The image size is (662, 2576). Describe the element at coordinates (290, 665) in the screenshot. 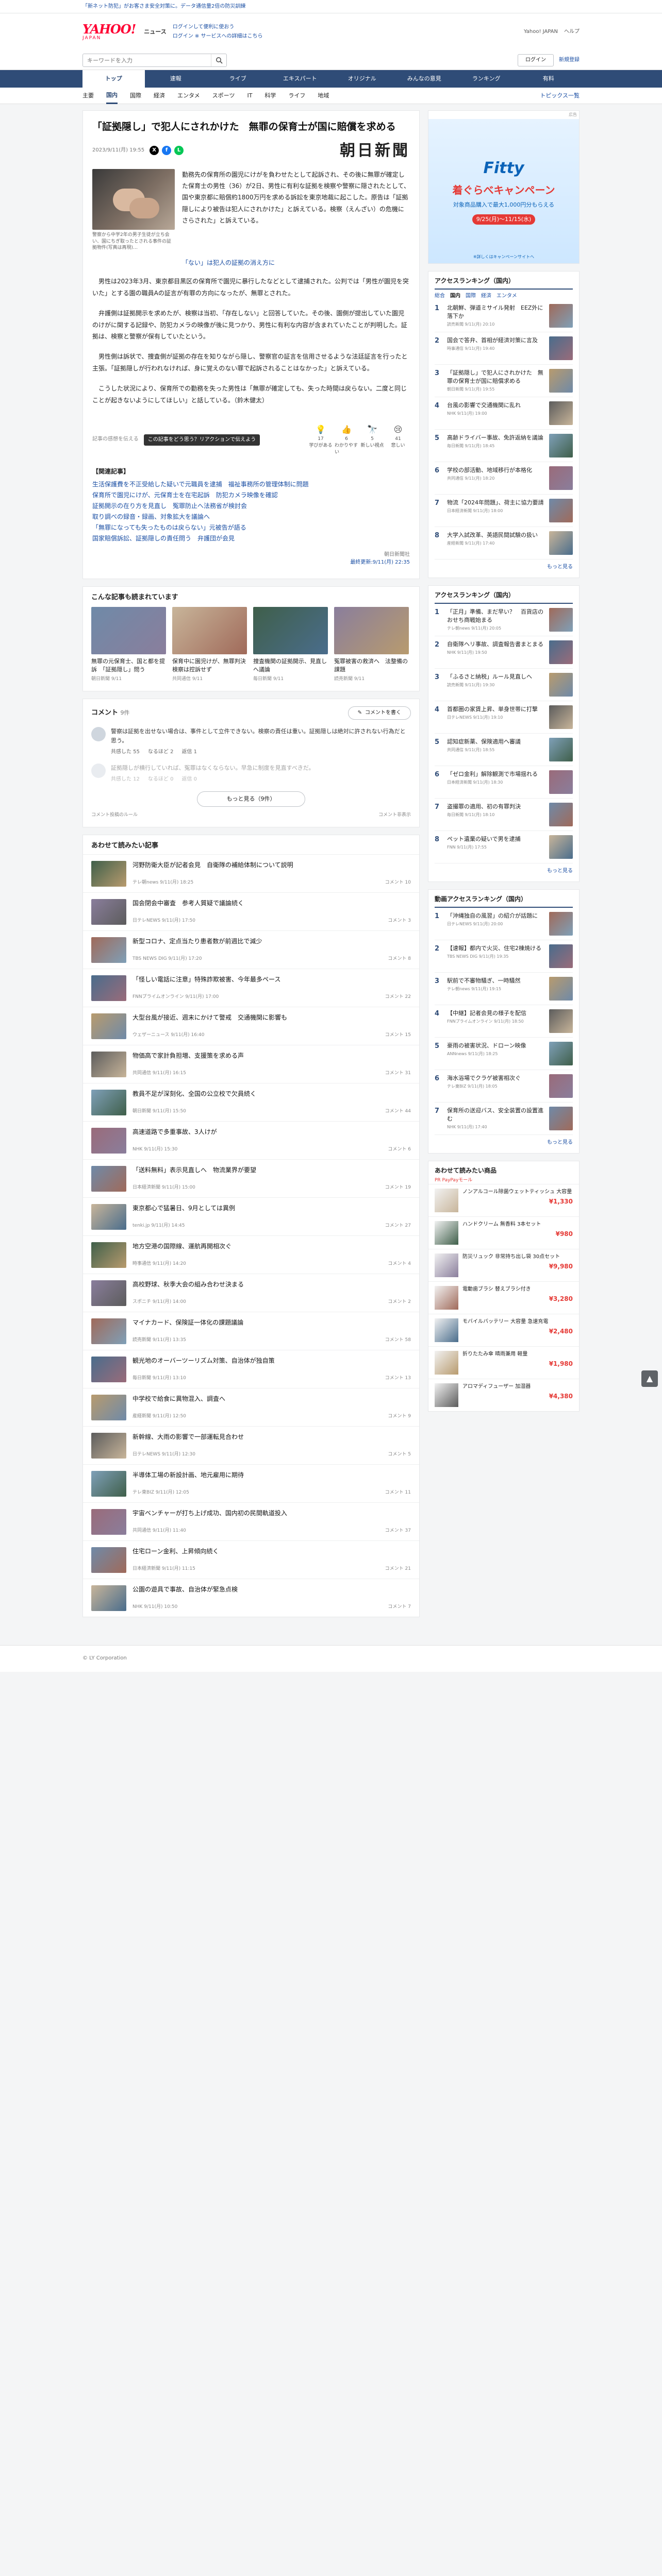

I see `similar-title: 捜査機関の証拠開示、見直しへ議論` at that location.